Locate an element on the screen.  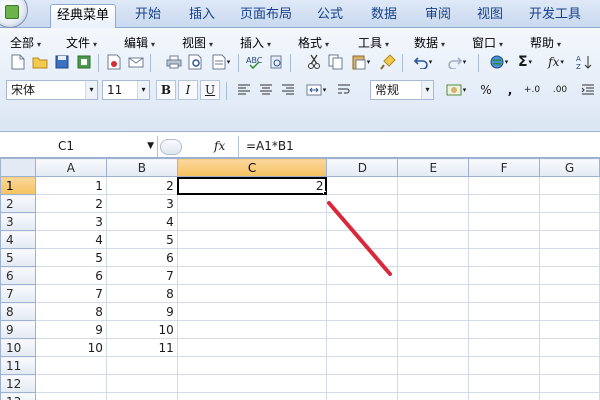
cell-b: 11 is located at coordinates (141, 347).